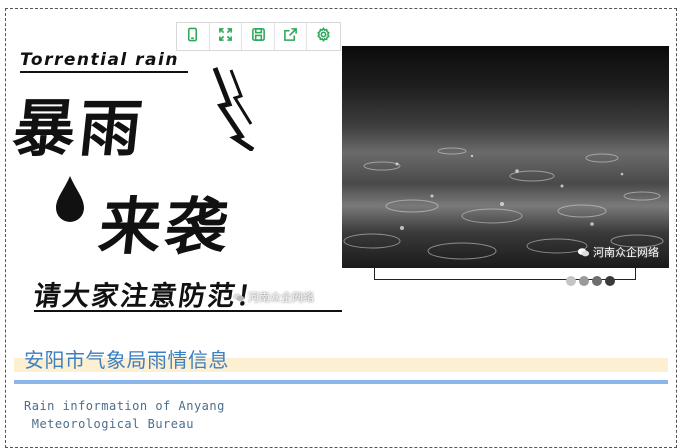 The image size is (683, 448). I want to click on phone-preview-icon, so click(192, 36).